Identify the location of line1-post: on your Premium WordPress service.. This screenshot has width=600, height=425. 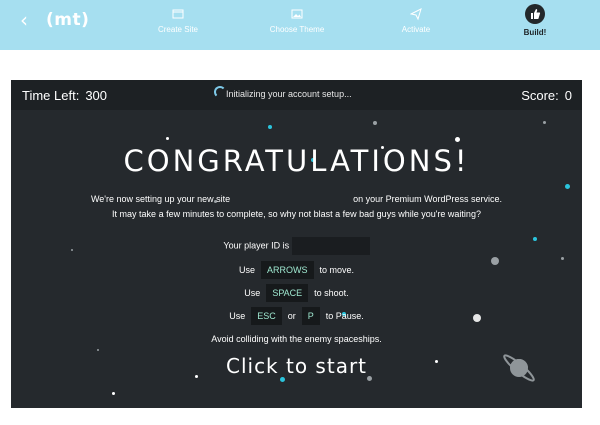
(428, 199).